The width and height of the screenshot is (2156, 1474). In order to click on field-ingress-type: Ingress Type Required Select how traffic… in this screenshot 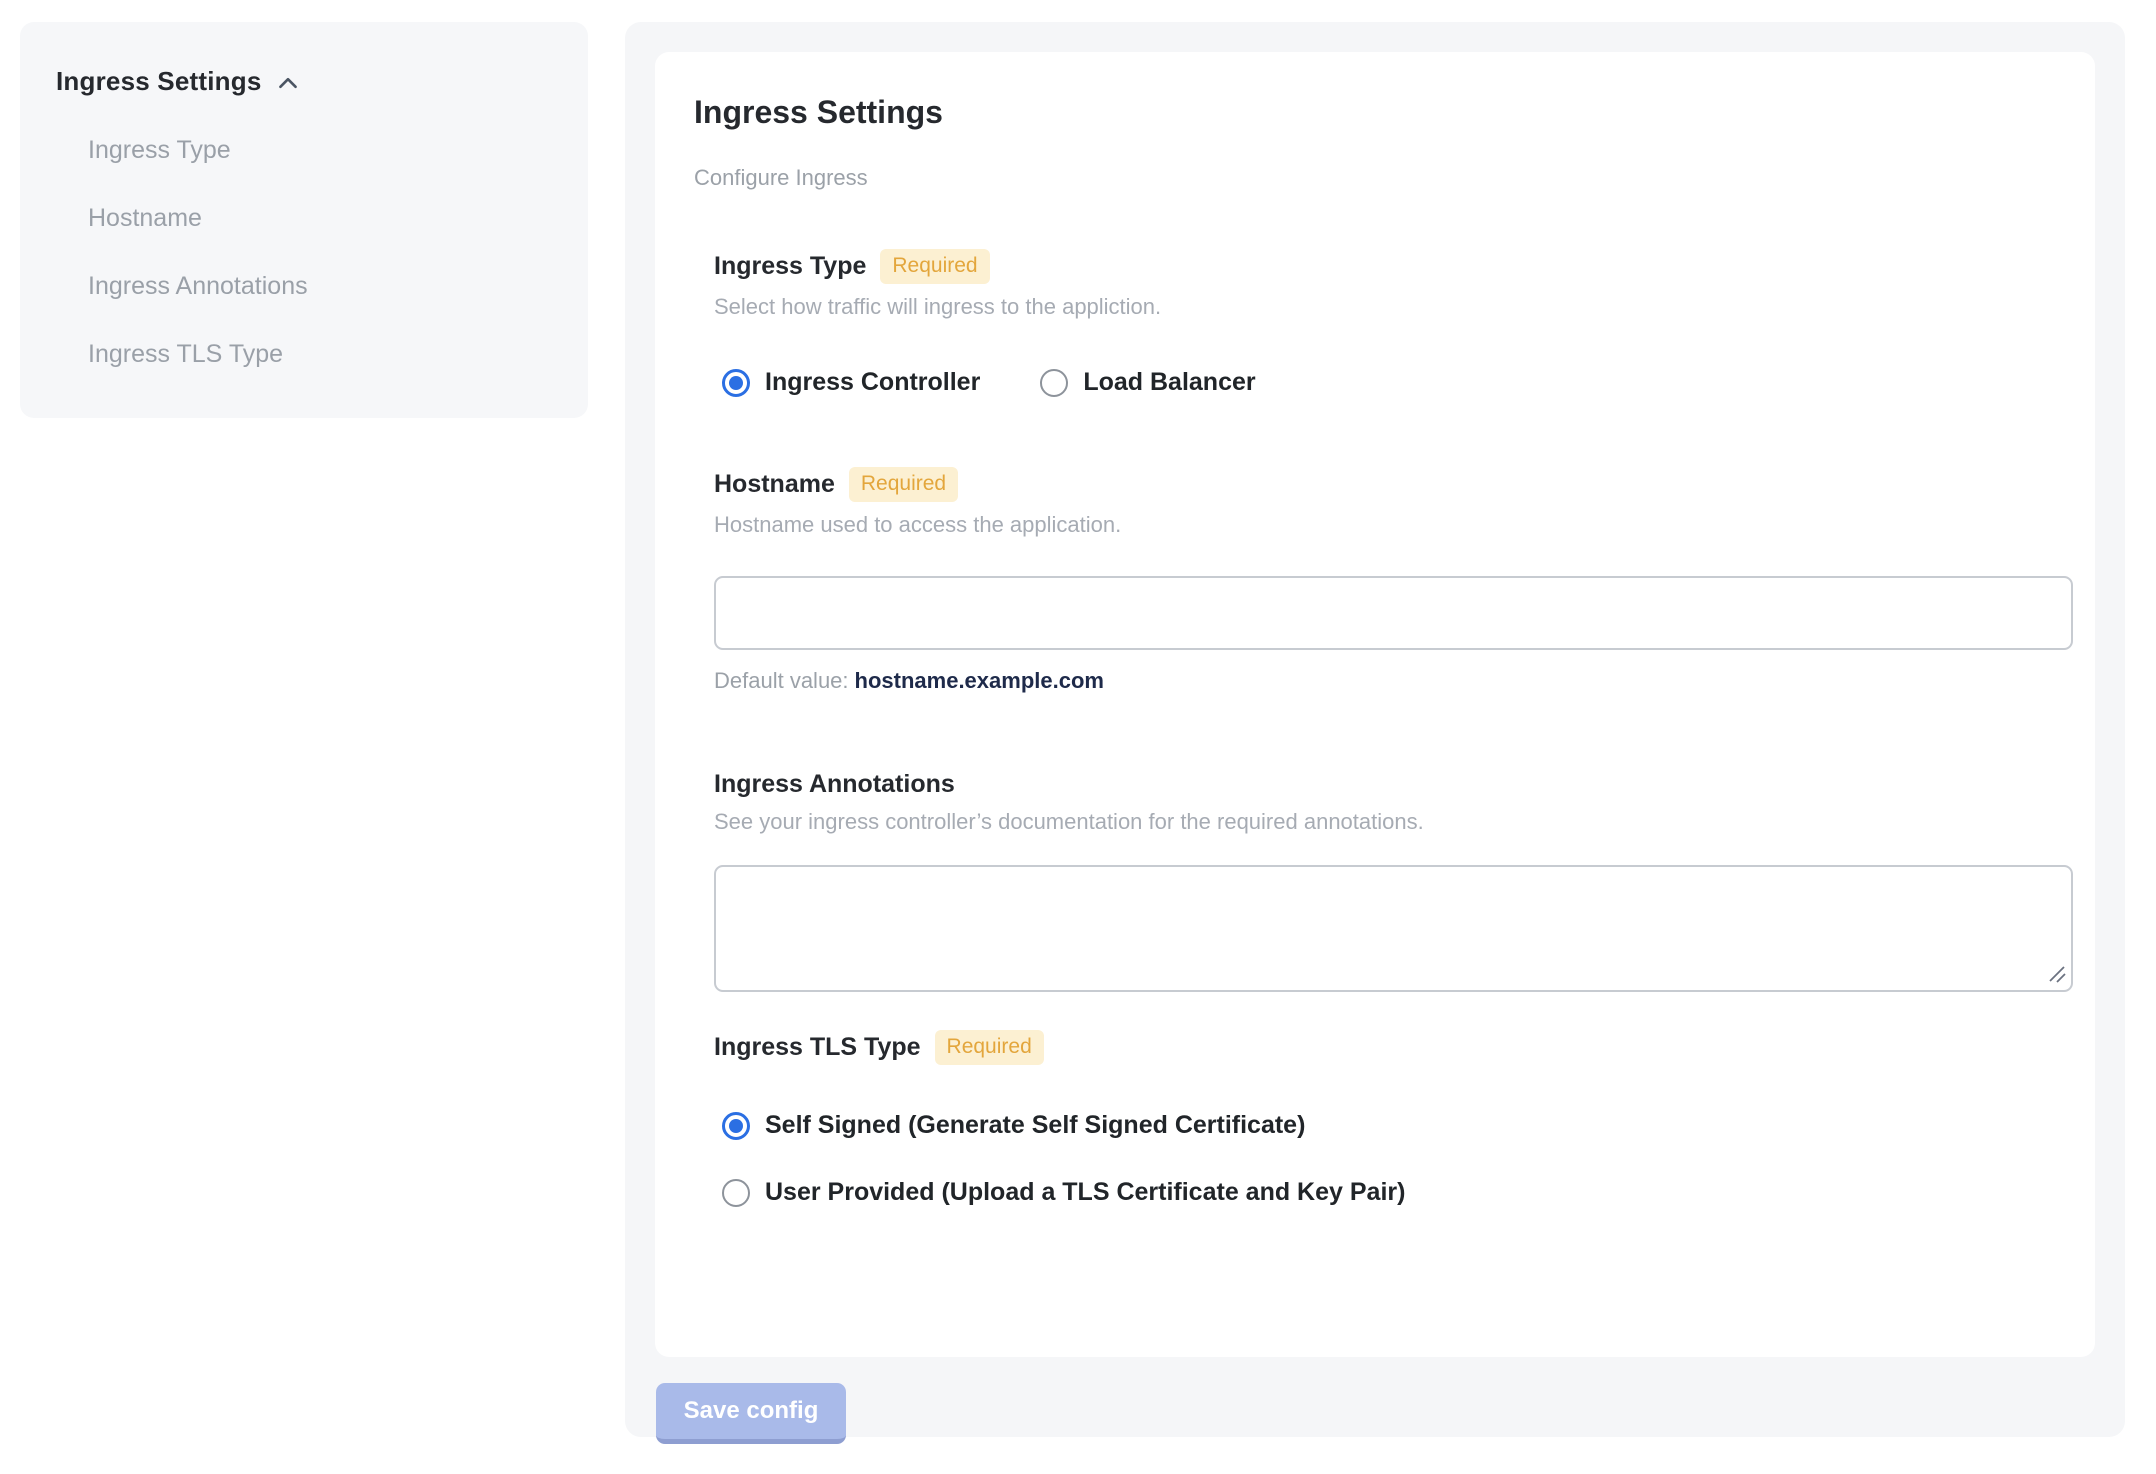, I will do `click(1383, 323)`.